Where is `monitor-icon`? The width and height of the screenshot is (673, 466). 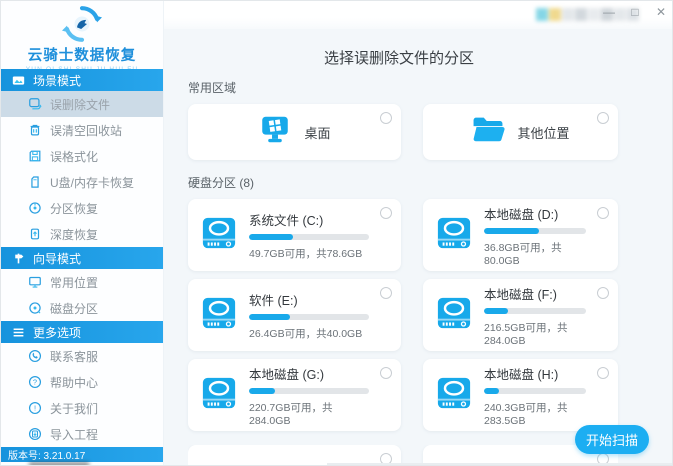
monitor-icon is located at coordinates (34, 282).